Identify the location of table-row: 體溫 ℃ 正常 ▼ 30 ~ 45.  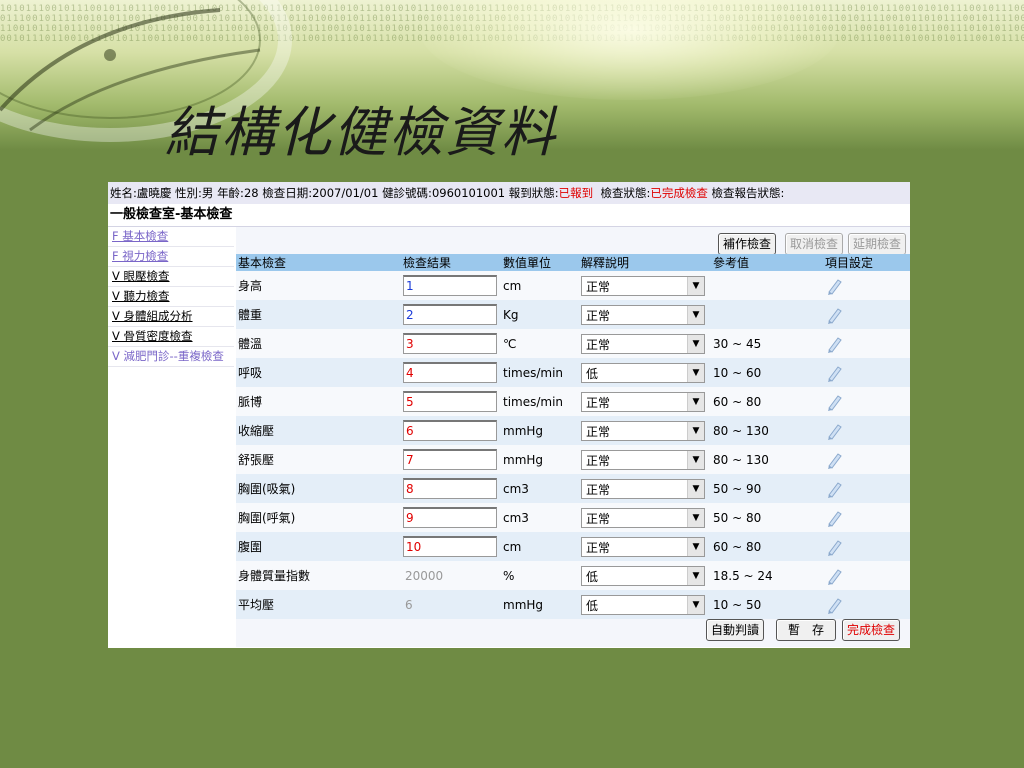
(573, 343).